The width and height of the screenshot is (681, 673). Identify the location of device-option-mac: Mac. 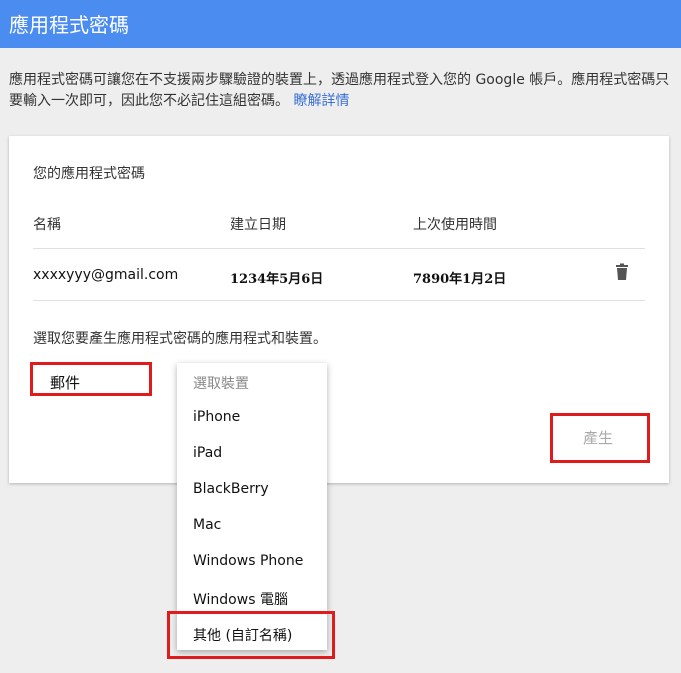
(207, 525).